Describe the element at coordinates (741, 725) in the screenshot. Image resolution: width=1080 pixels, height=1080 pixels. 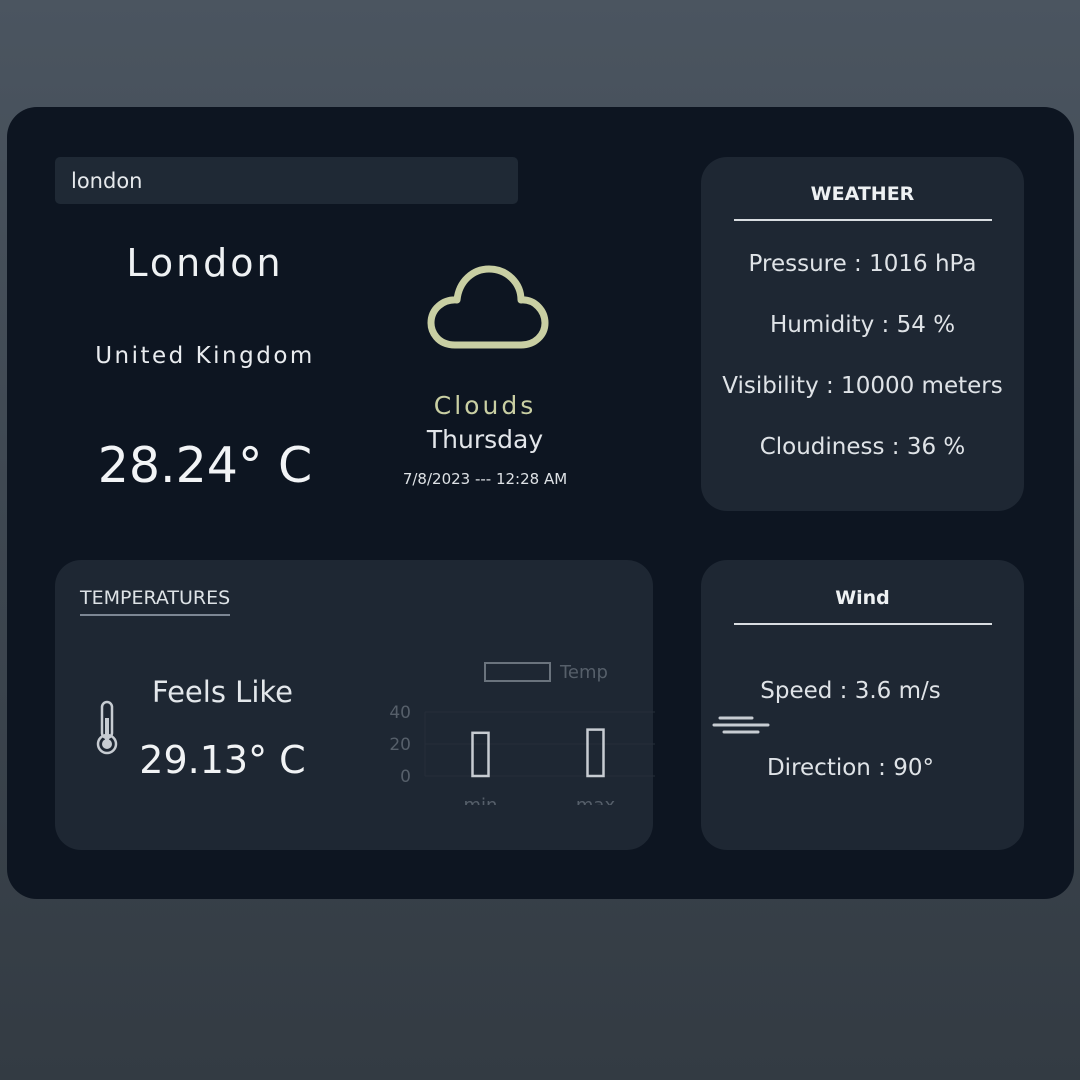
I see `wind-icon` at that location.